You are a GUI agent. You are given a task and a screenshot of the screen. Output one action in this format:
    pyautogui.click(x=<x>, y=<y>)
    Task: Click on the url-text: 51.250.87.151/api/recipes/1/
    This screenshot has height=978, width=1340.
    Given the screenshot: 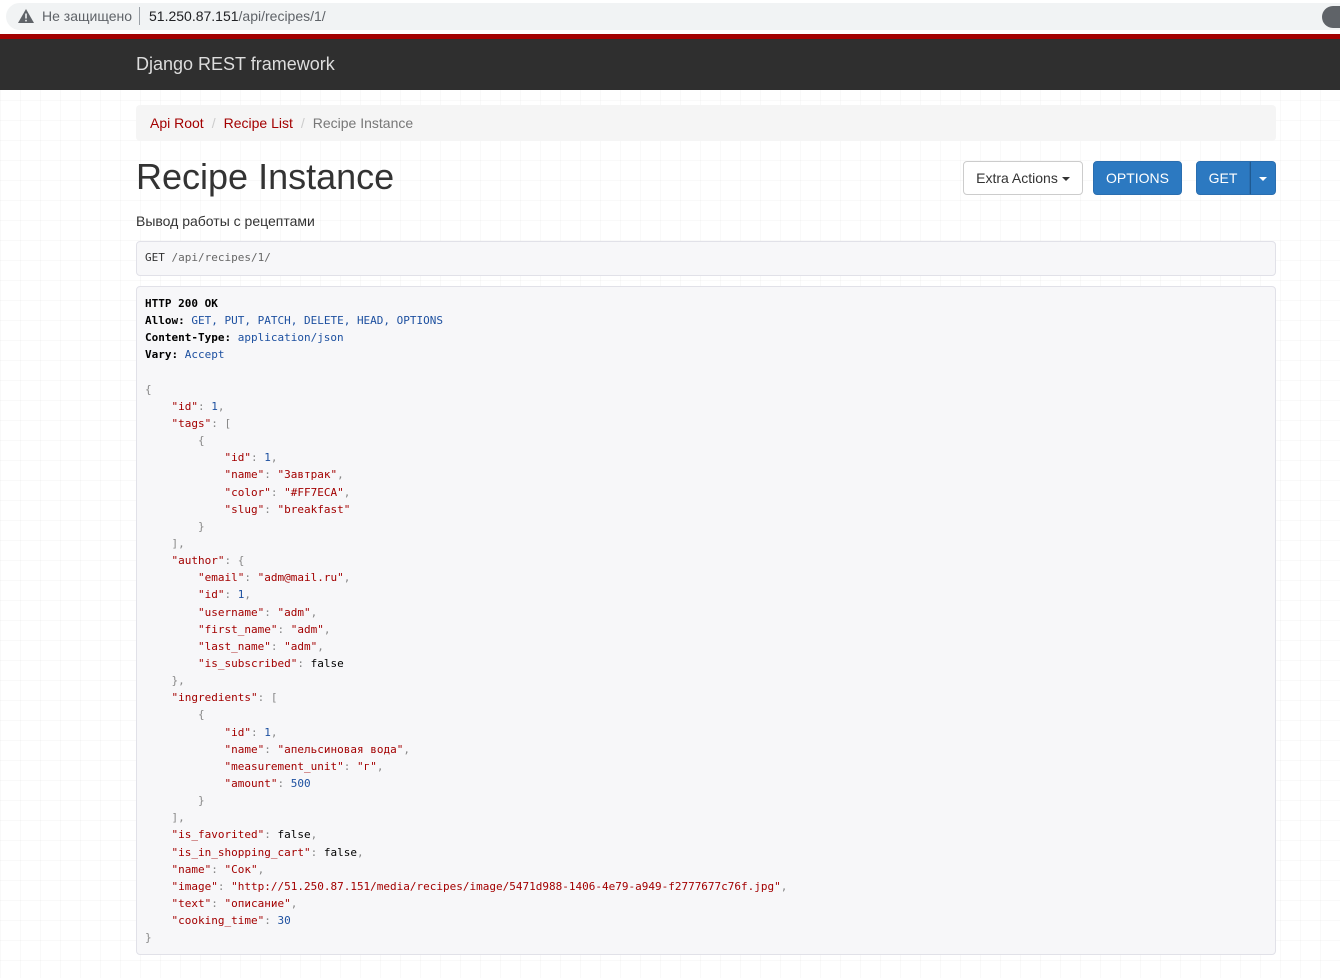 What is the action you would take?
    pyautogui.click(x=237, y=16)
    